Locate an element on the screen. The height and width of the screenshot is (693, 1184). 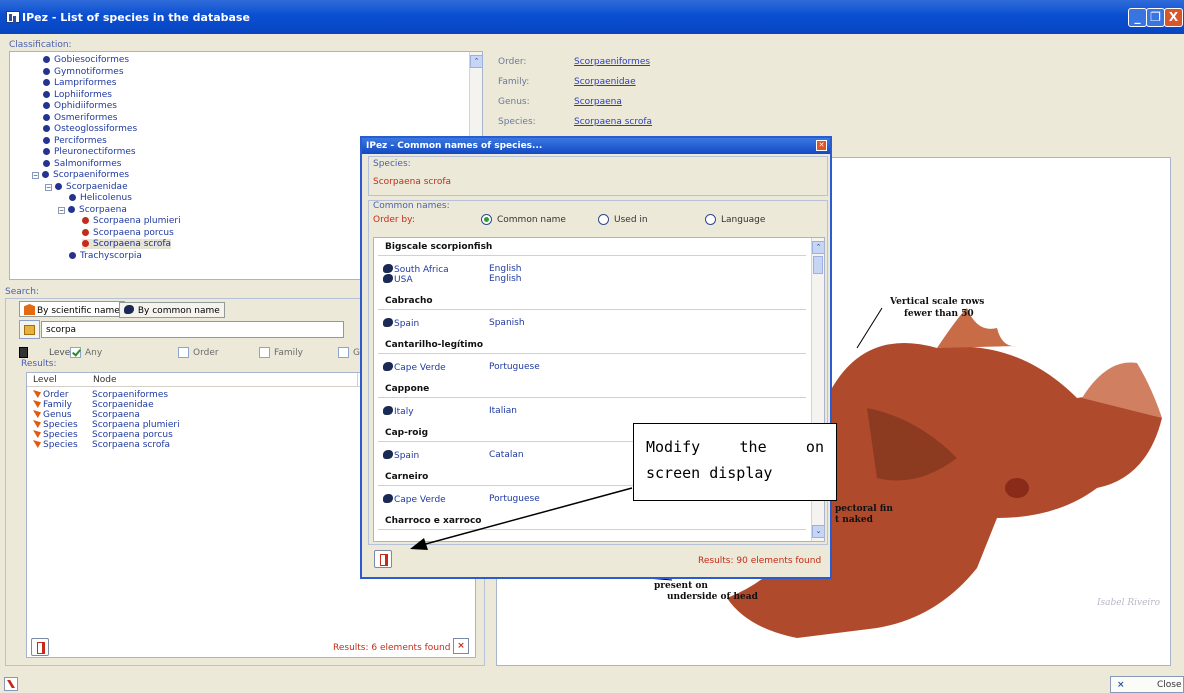
display-options-button is located at coordinates (383, 559).